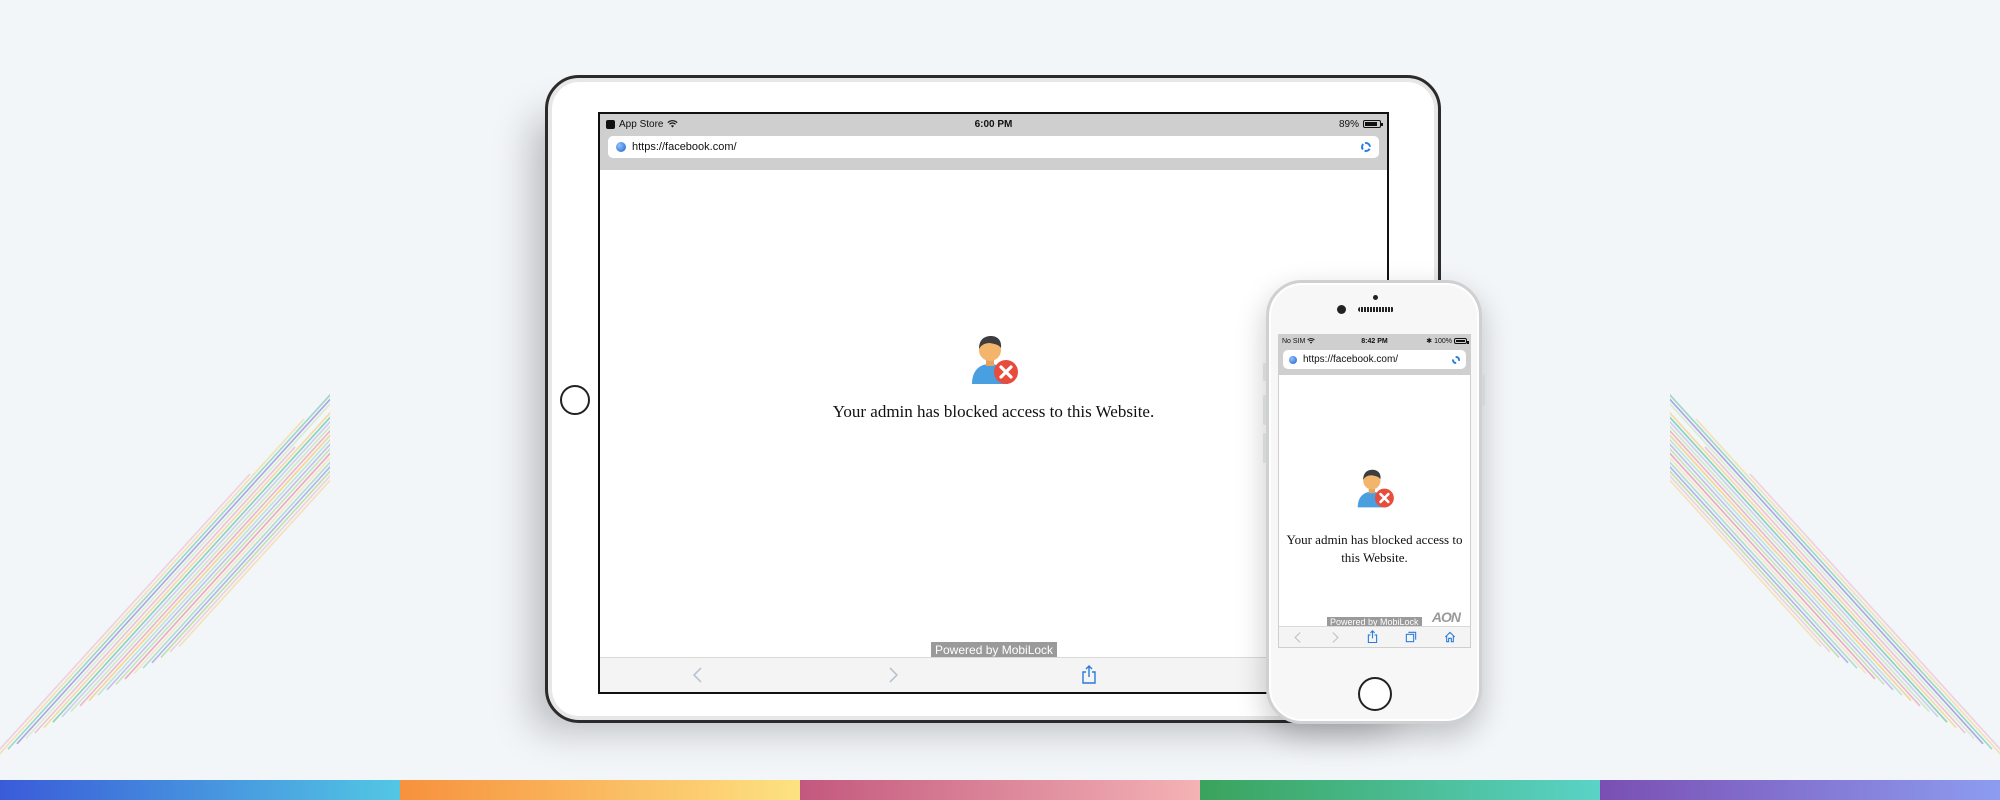  Describe the element at coordinates (1264, 410) in the screenshot. I see `volume-up-button` at that location.